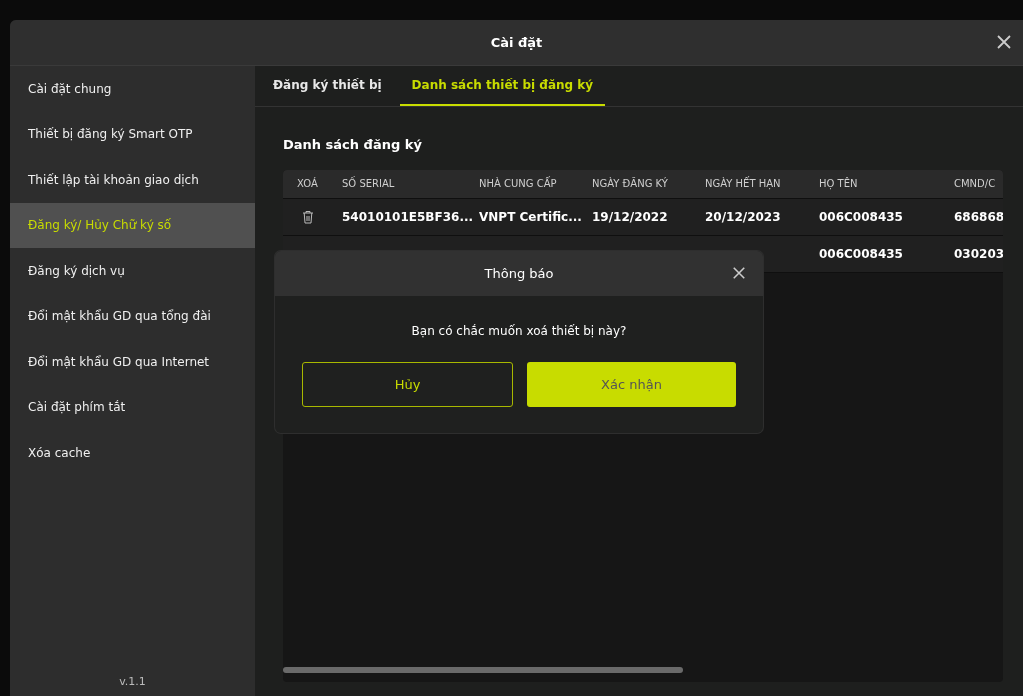 The image size is (1023, 696). I want to click on table-cell-text: 030203, so click(978, 254).